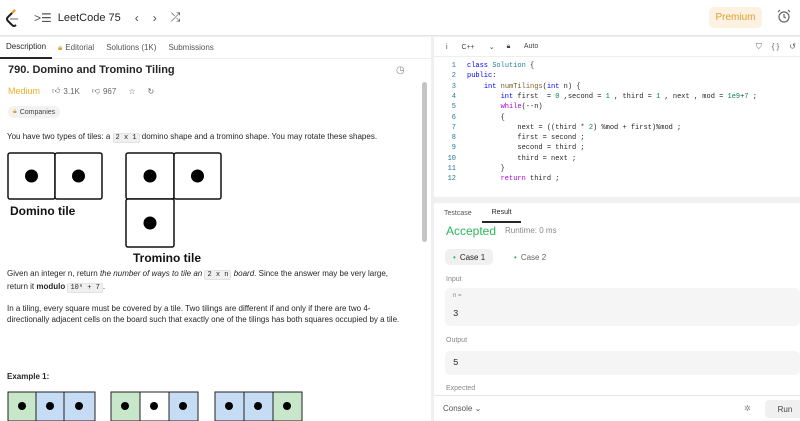 This screenshot has width=800, height=421. I want to click on input-key: n =, so click(457, 296).